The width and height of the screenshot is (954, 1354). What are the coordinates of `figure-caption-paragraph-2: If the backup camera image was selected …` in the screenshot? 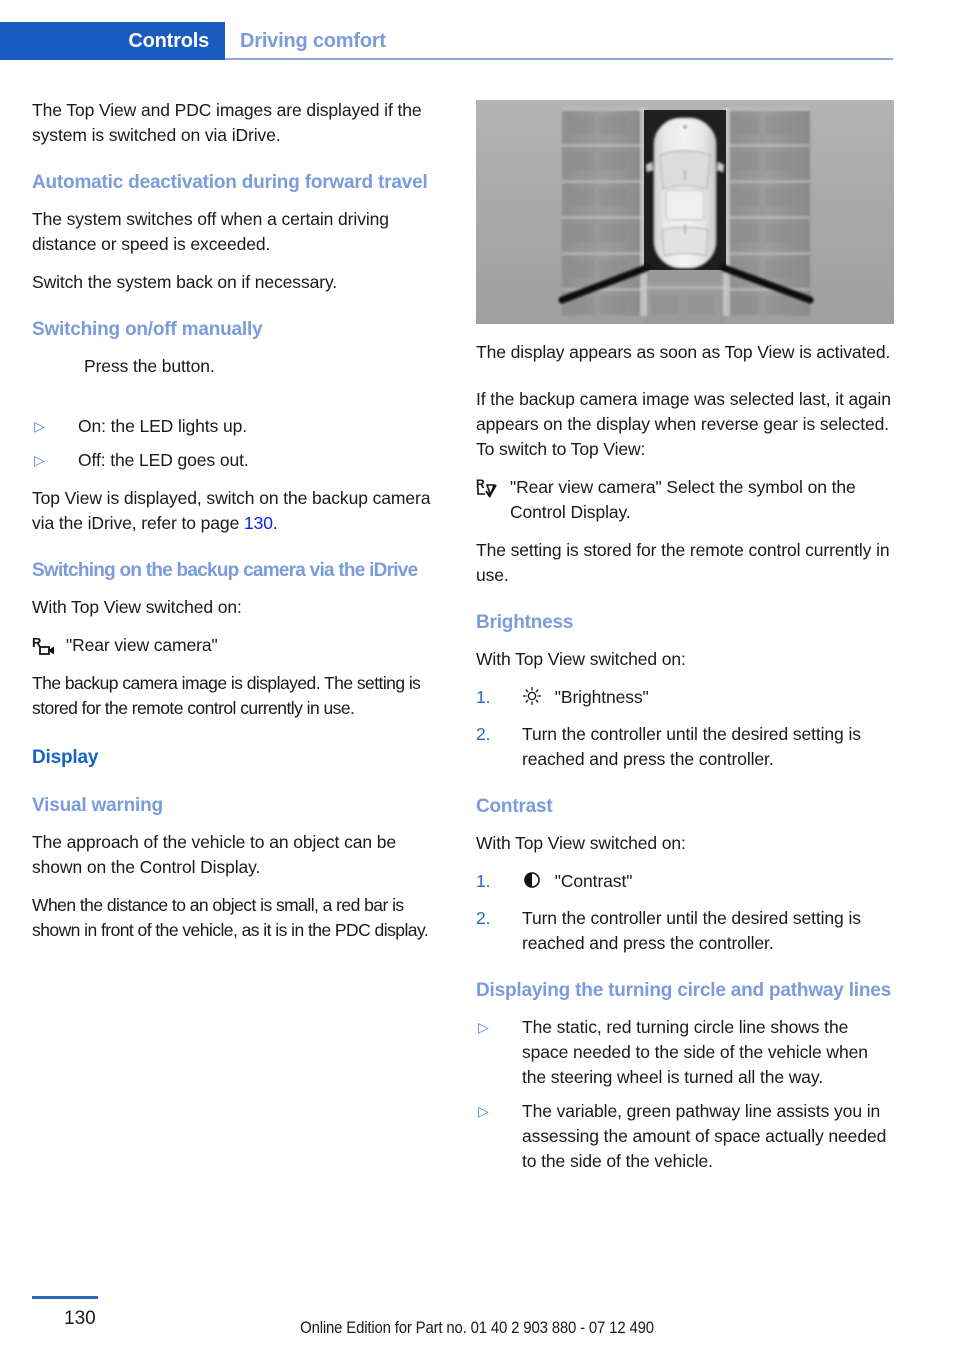 It's located at (683, 424).